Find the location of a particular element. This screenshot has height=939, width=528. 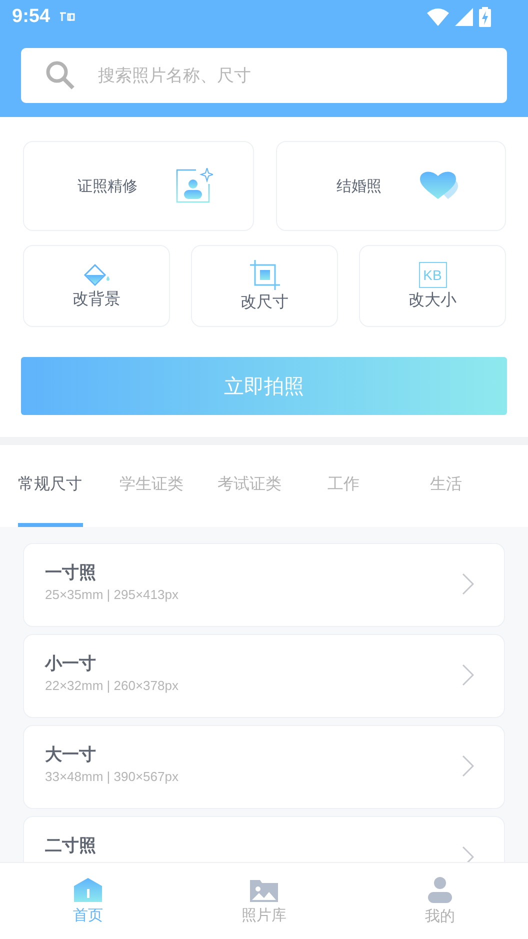

person-icon is located at coordinates (440, 889).